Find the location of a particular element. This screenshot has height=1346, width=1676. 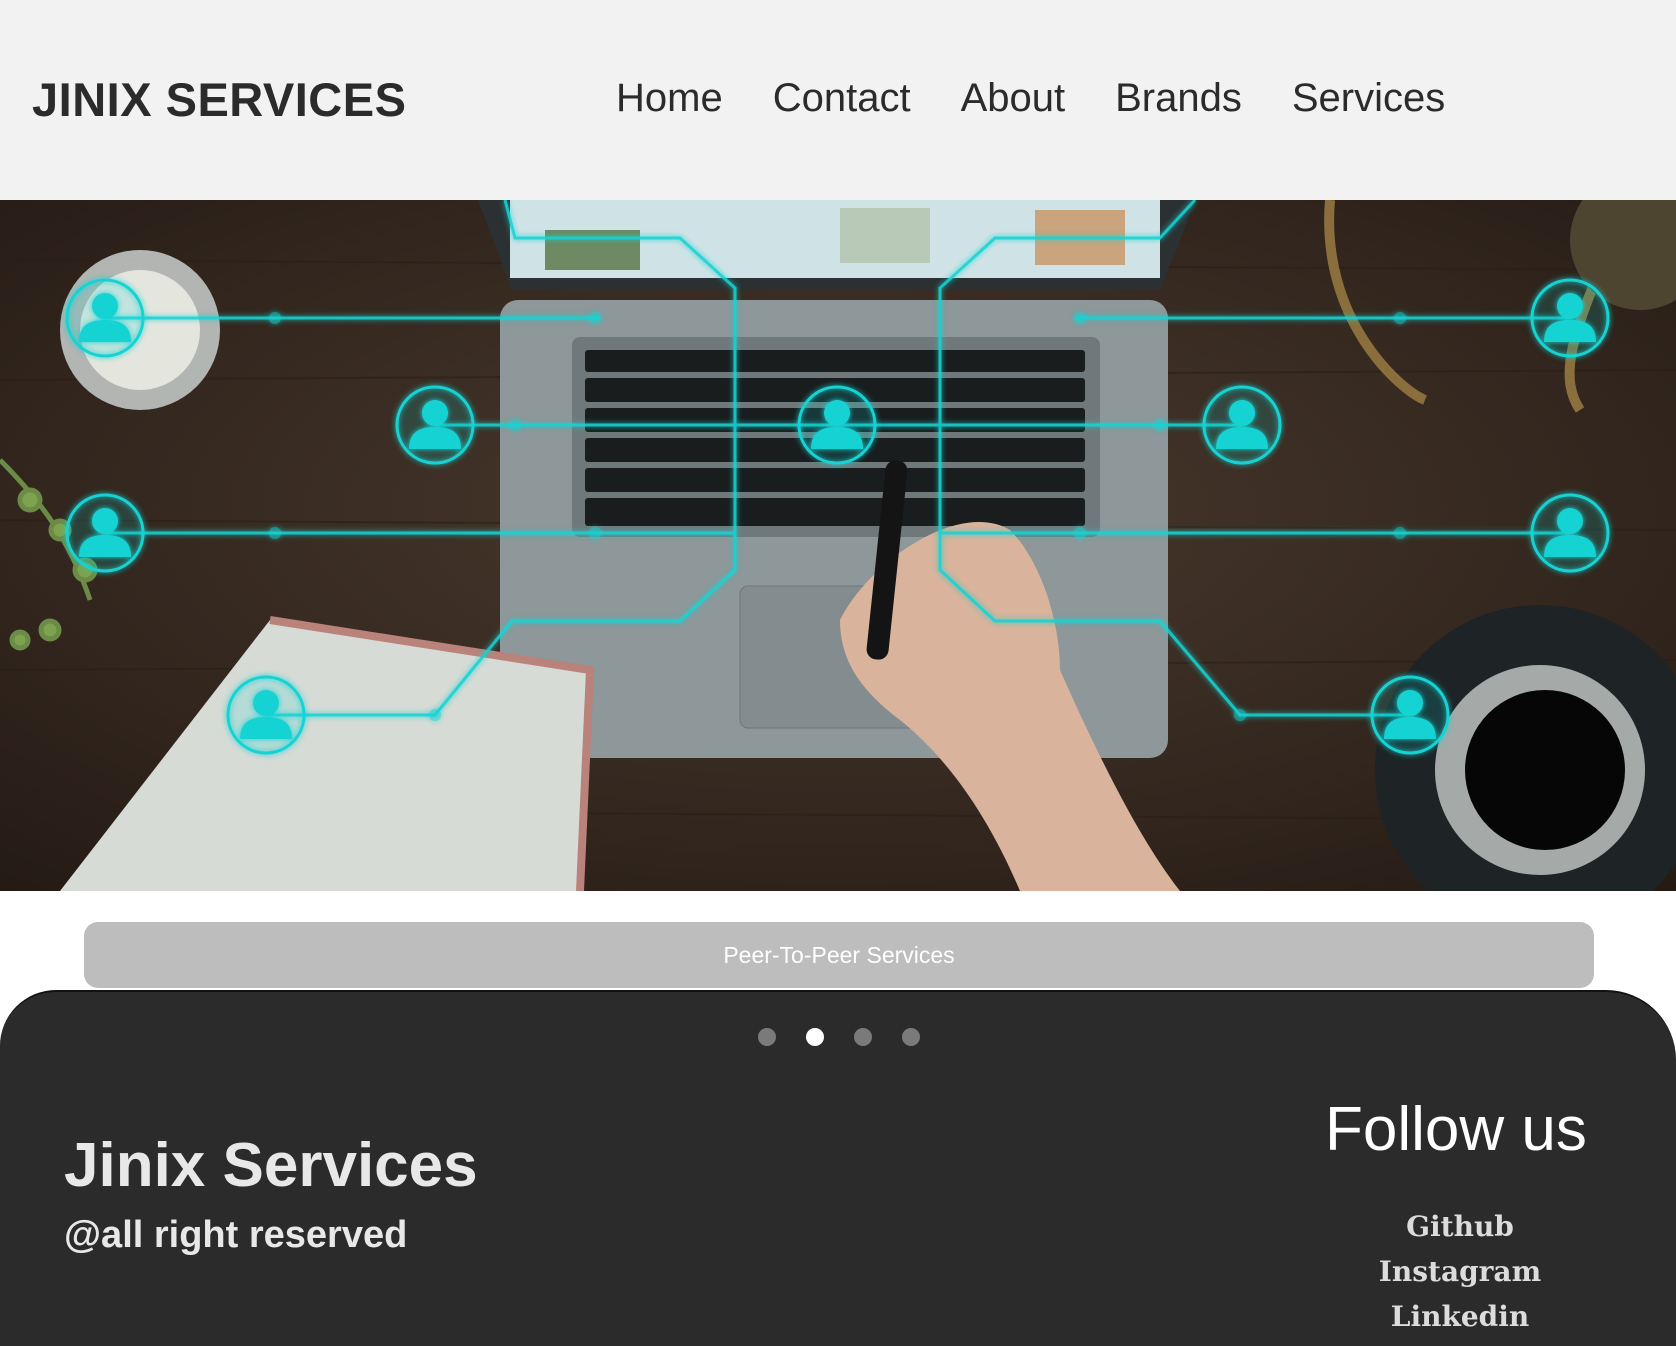

follow-us-heading: Follow us is located at coordinates (1456, 1129).